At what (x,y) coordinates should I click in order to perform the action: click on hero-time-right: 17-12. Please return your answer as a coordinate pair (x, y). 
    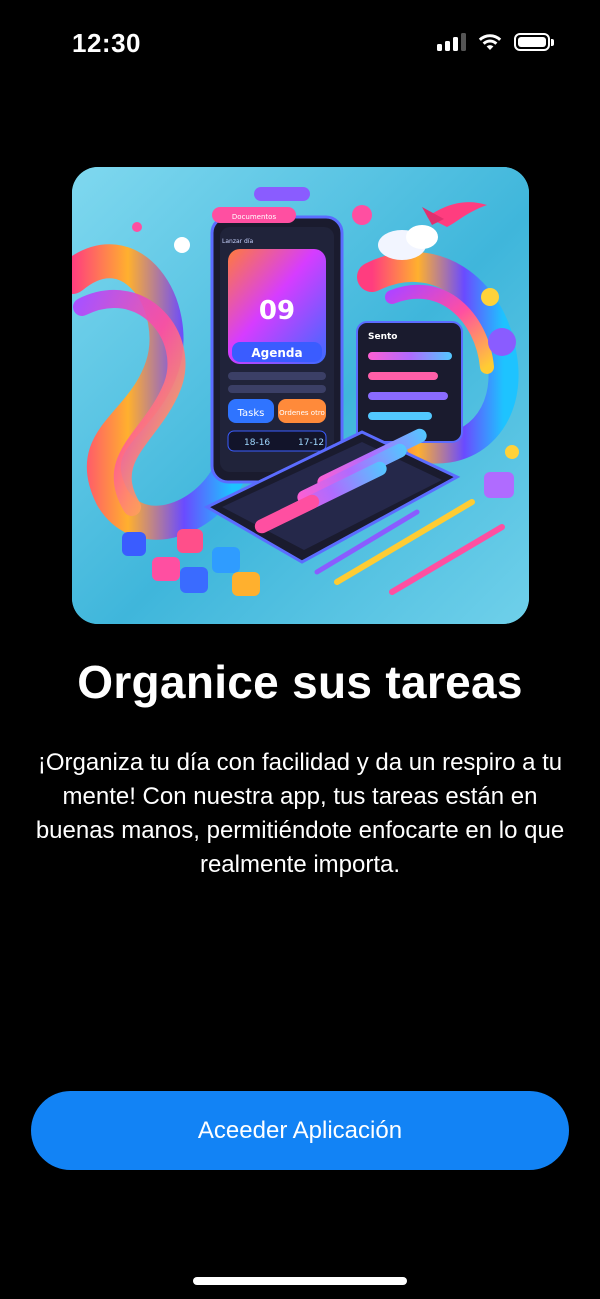
    Looking at the image, I should click on (311, 443).